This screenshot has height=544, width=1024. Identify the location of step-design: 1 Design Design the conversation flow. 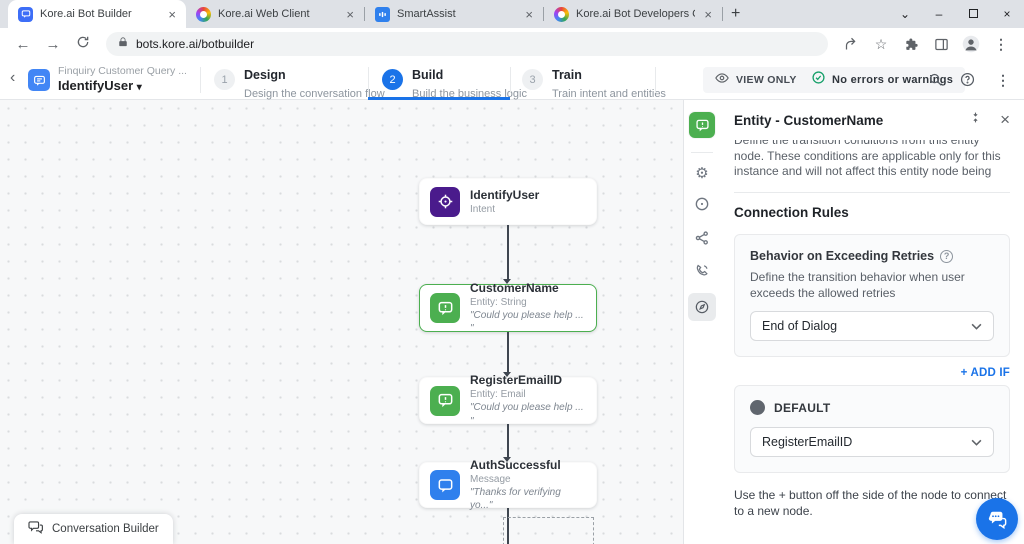
(299, 84).